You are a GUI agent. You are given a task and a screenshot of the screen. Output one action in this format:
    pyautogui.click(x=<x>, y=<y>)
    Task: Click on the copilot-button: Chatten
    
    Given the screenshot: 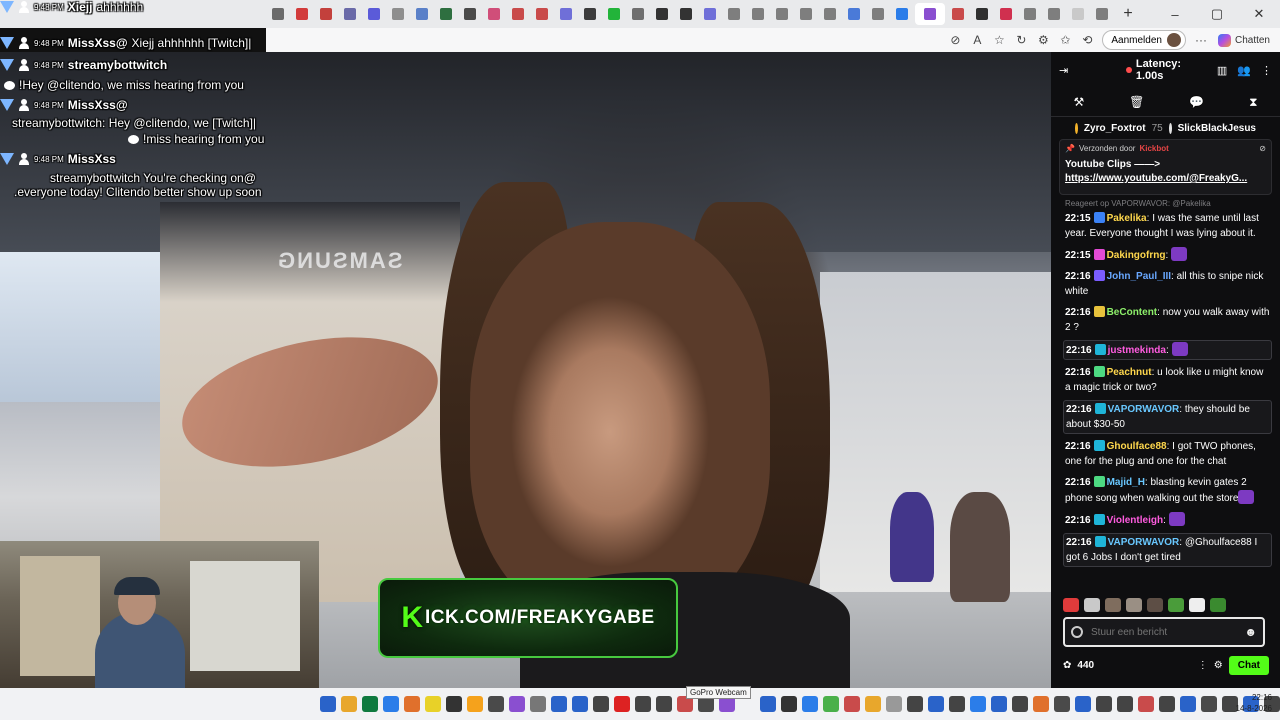 What is the action you would take?
    pyautogui.click(x=1243, y=40)
    